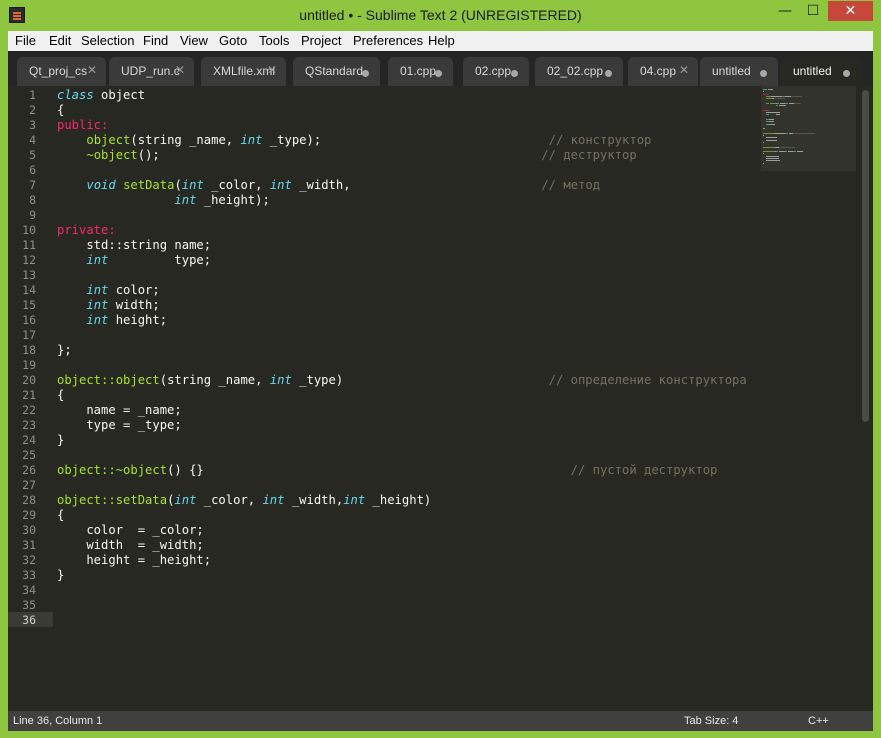  I want to click on tab-9: untitled, so click(739, 71).